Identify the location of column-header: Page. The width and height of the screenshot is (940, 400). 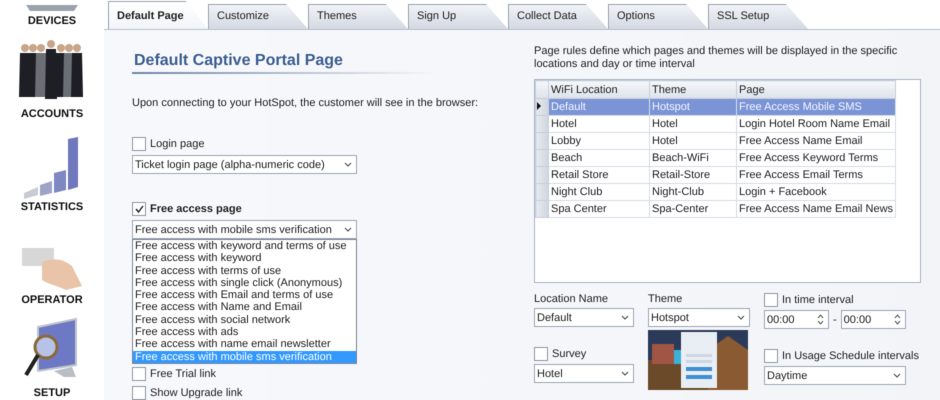
(816, 89).